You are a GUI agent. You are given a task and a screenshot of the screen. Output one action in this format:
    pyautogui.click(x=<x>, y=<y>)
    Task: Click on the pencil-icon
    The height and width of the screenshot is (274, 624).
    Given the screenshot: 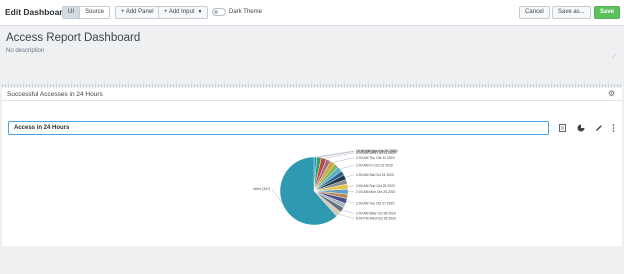 What is the action you would take?
    pyautogui.click(x=599, y=129)
    